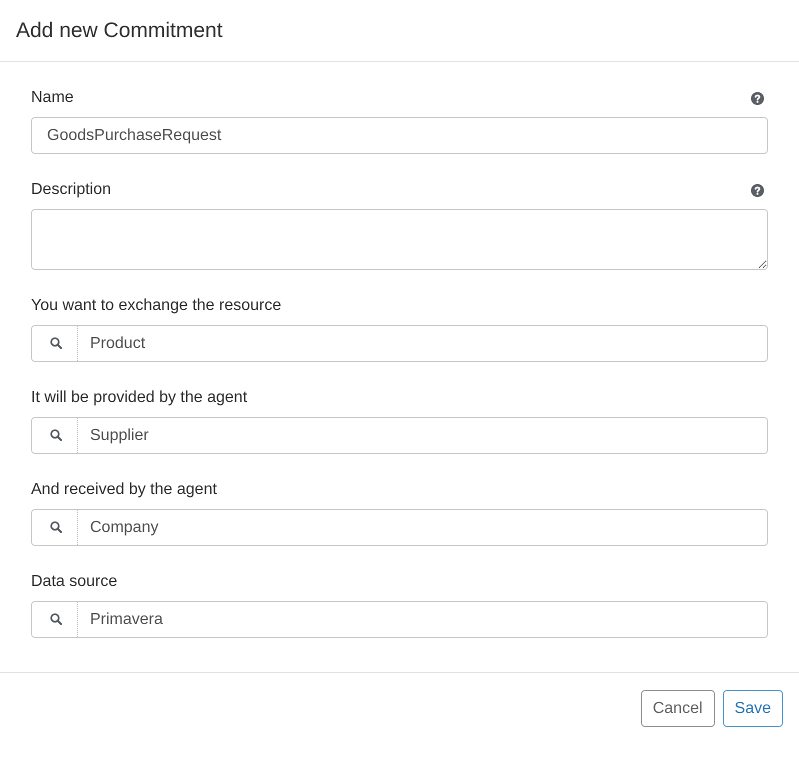 The image size is (799, 759). Describe the element at coordinates (124, 490) in the screenshot. I see `field-label: And received by the agent` at that location.